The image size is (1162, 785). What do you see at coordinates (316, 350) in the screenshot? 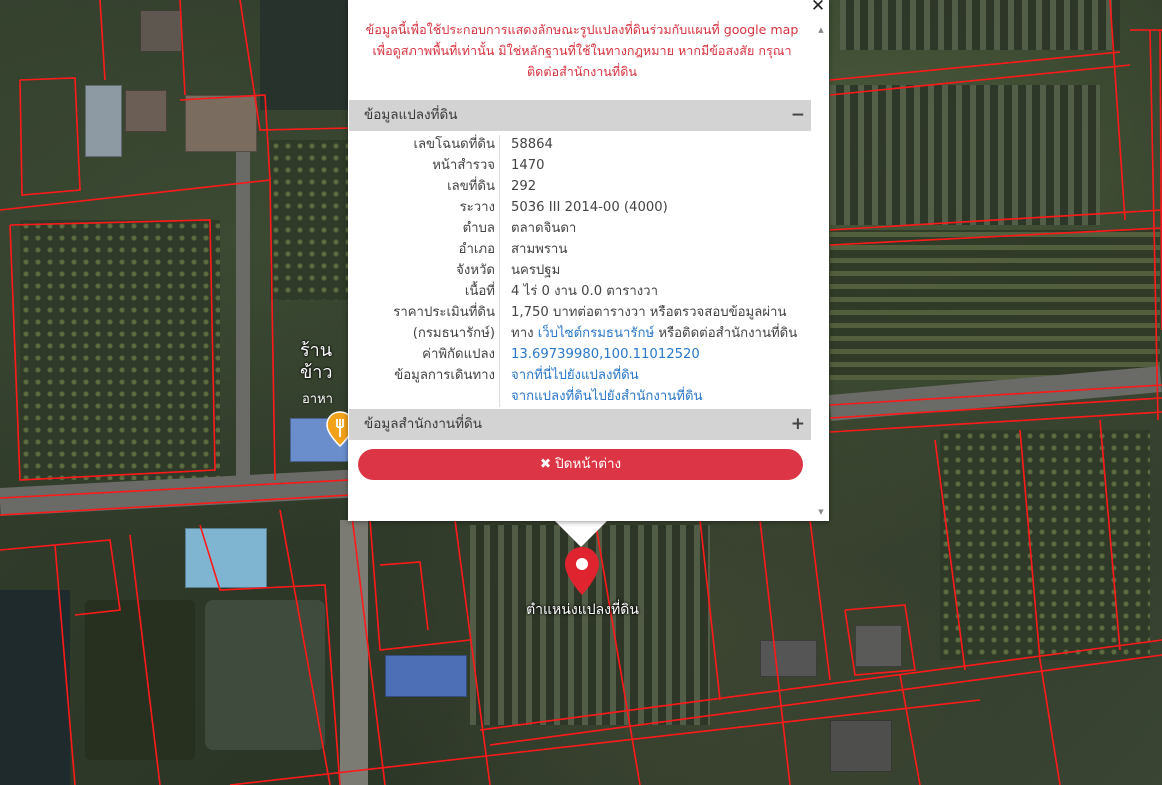
I see `poi-label-line: ร้าน` at bounding box center [316, 350].